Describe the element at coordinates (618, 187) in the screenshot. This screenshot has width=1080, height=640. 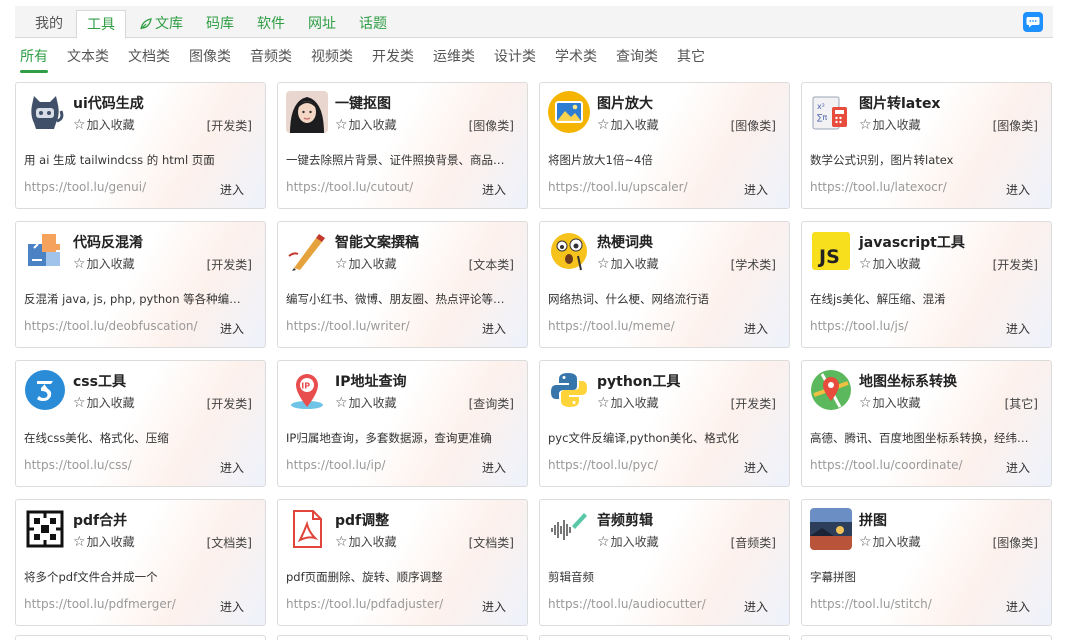
I see `tool-url: https://tool.lu/upscaler/` at that location.